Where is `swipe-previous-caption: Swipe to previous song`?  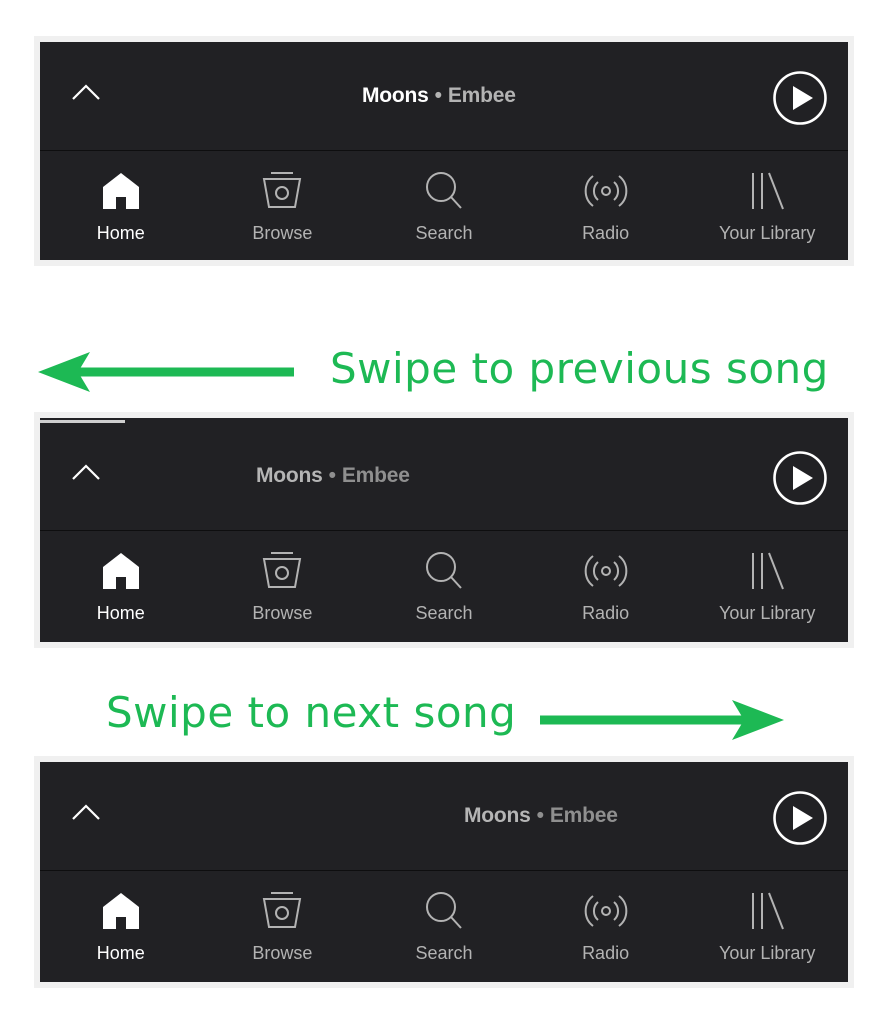
swipe-previous-caption: Swipe to previous song is located at coordinates (579, 368).